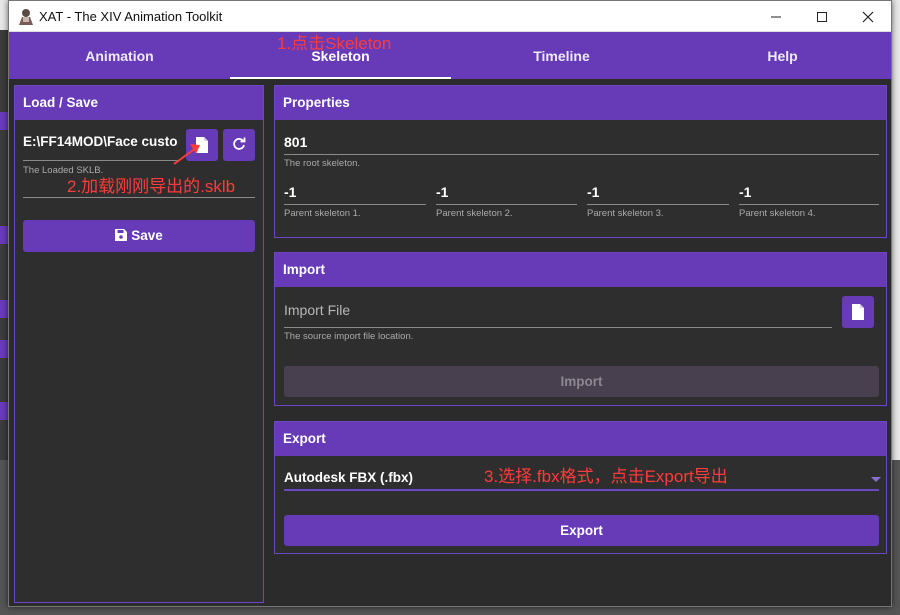 The width and height of the screenshot is (900, 615). I want to click on export-panel: Export Autodesk FBX (.fbx) Export, so click(580, 487).